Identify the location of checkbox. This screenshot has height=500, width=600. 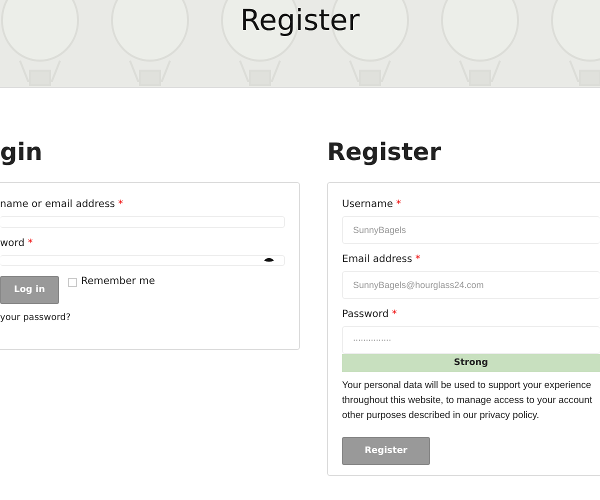
(72, 282).